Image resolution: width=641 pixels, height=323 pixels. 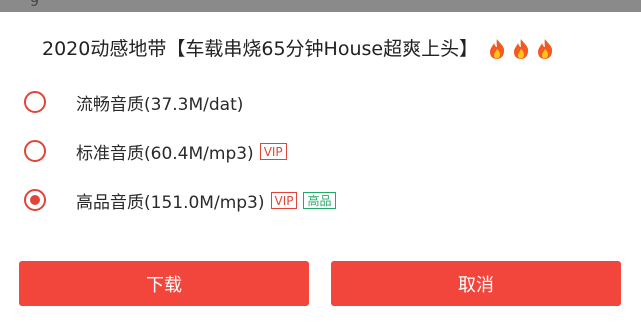 What do you see at coordinates (164, 283) in the screenshot?
I see `download-button: 下载` at bounding box center [164, 283].